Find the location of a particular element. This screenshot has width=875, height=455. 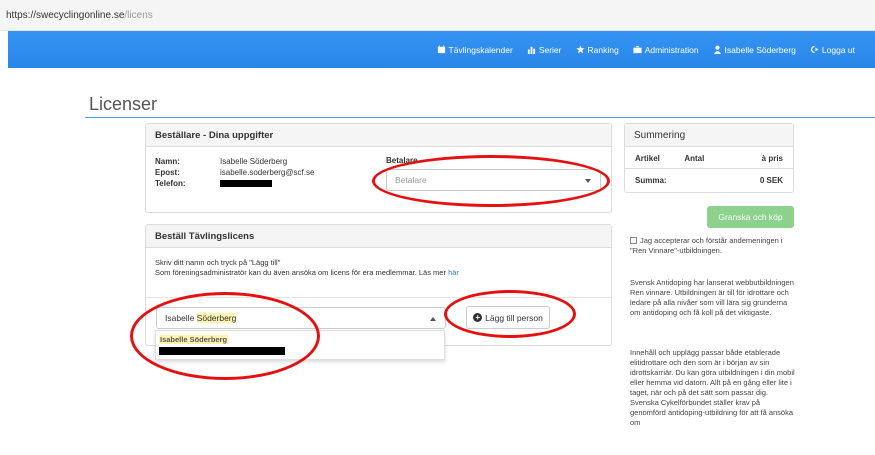

phone-row: Telefon: is located at coordinates (213, 183).